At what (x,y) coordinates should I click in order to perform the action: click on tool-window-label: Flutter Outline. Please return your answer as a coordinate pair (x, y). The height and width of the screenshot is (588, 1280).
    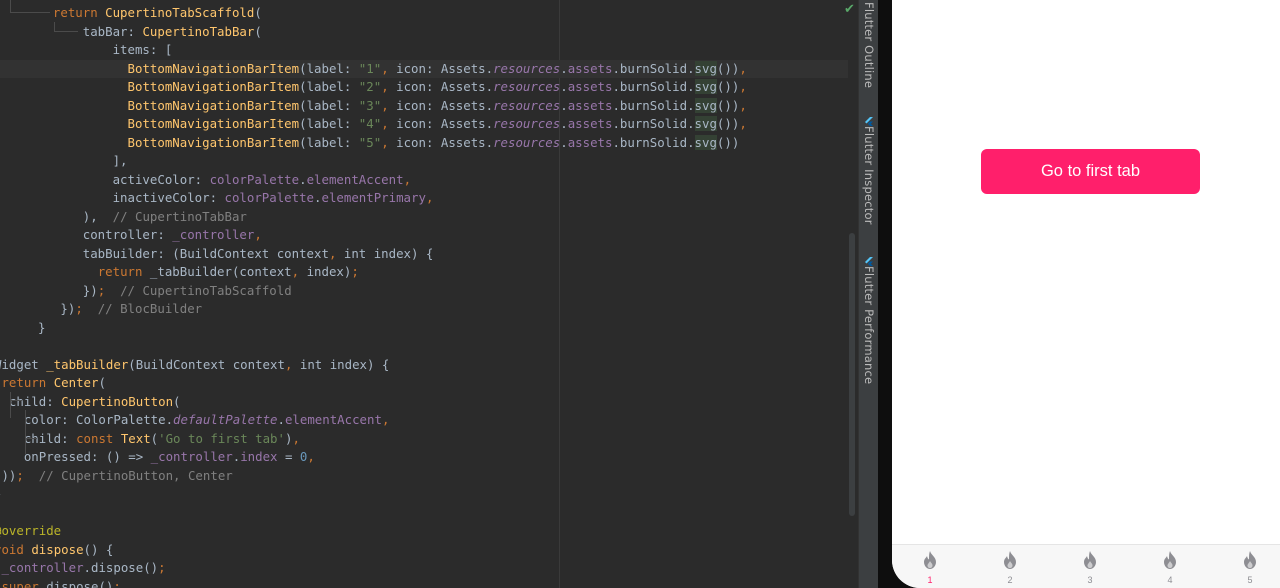
    Looking at the image, I should click on (869, 45).